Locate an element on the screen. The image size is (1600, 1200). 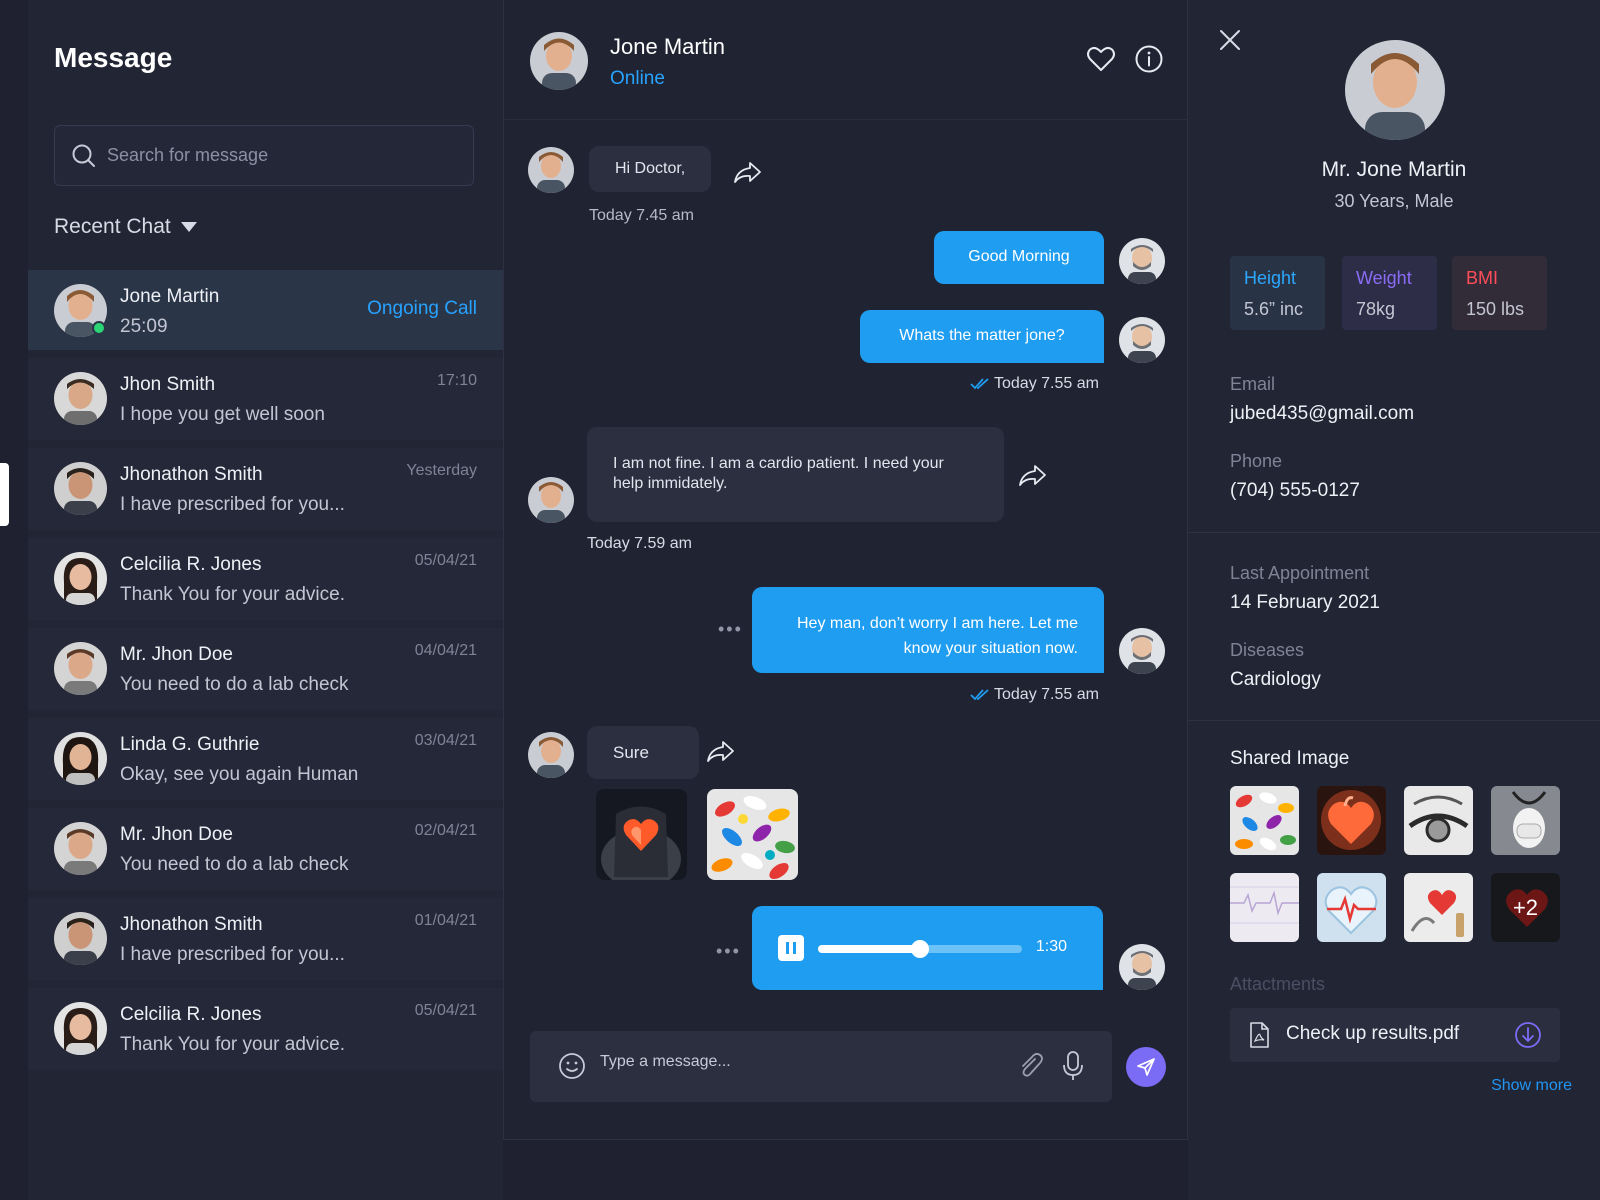
close-icon is located at coordinates (1230, 40).